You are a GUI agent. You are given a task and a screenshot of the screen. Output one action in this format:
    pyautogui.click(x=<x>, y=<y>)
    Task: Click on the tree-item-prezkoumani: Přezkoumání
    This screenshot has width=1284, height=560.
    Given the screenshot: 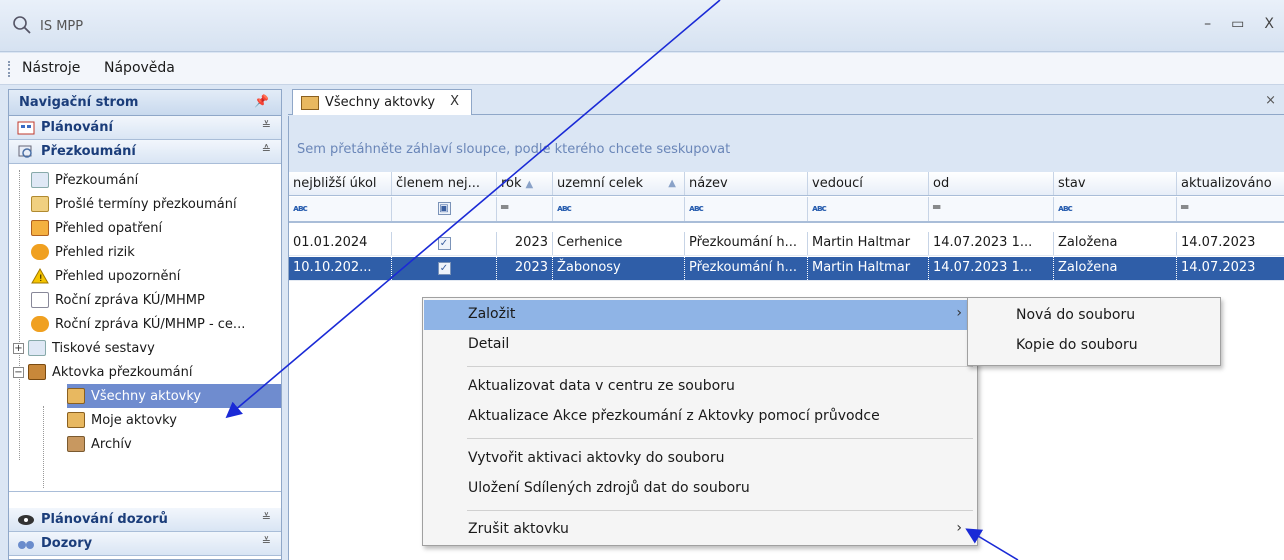 What is the action you would take?
    pyautogui.click(x=84, y=180)
    